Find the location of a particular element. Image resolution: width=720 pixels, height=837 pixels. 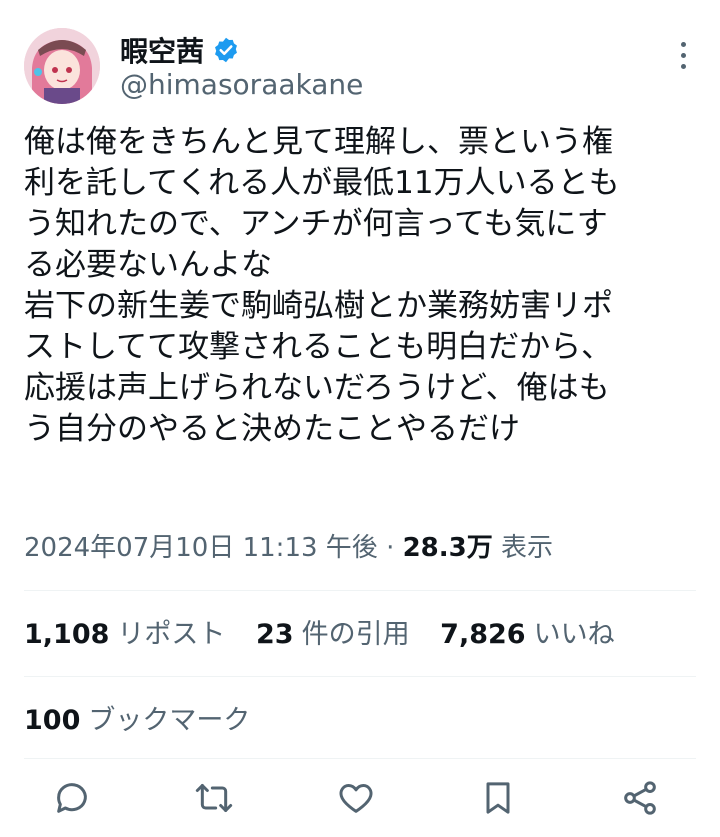

stats-row: 1,108 リポスト 23 件の引用 7,826 いいね is located at coordinates (330, 631).